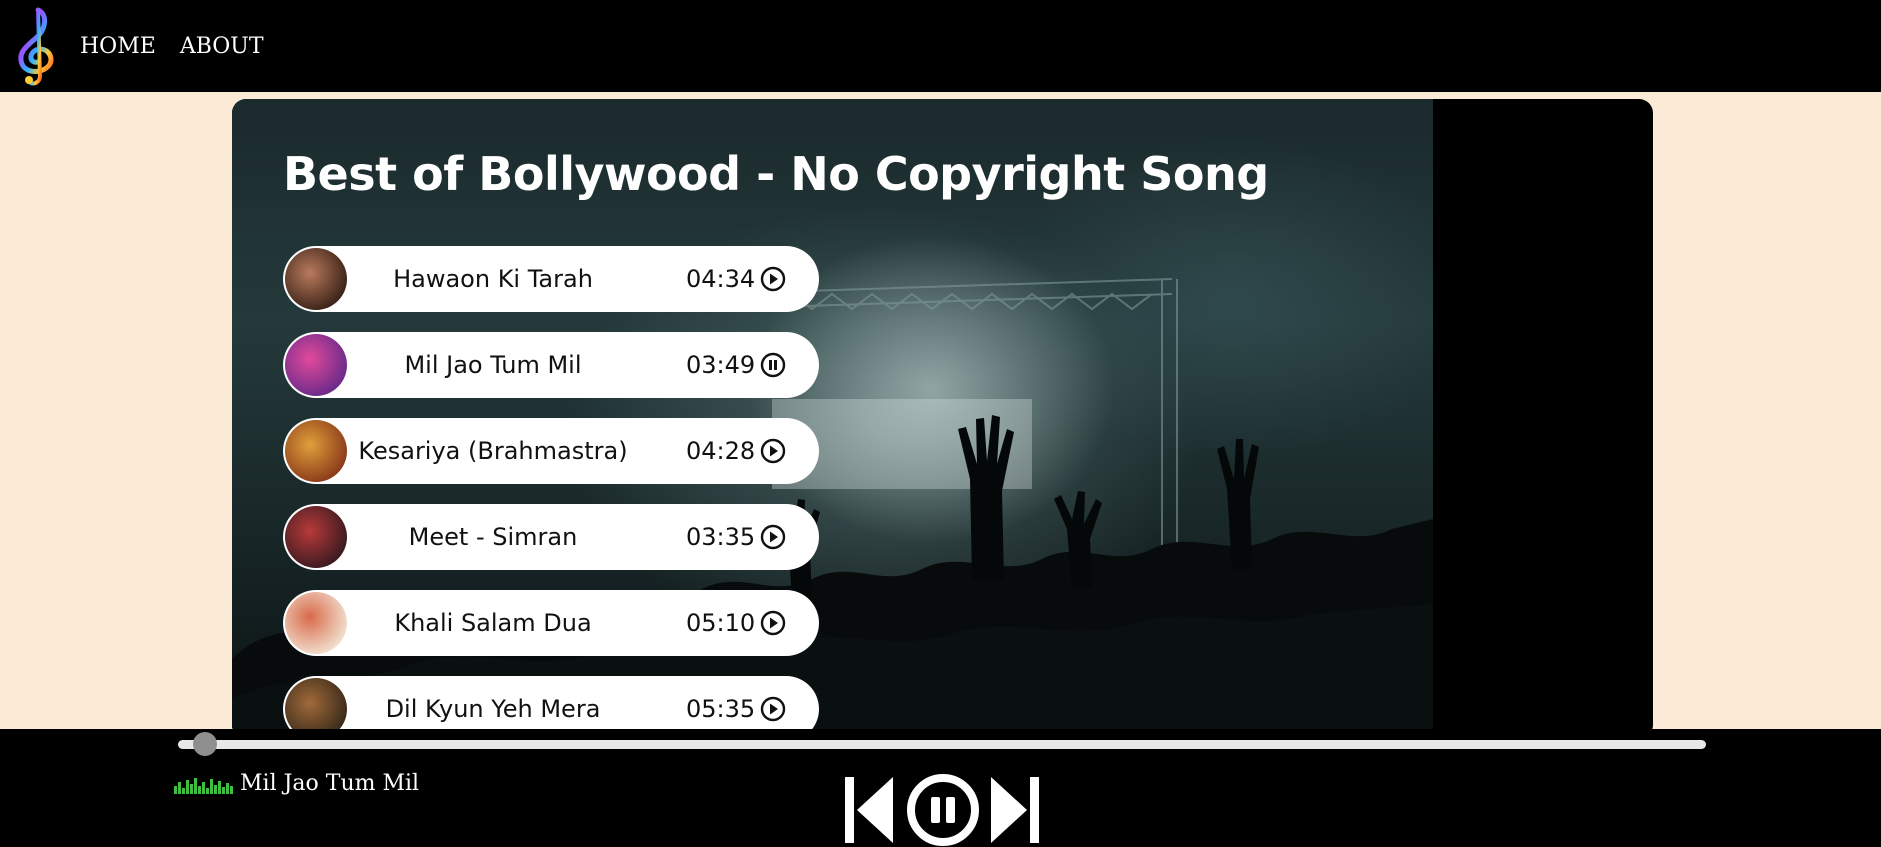 Image resolution: width=1881 pixels, height=847 pixels. I want to click on next-icon, so click(1015, 810).